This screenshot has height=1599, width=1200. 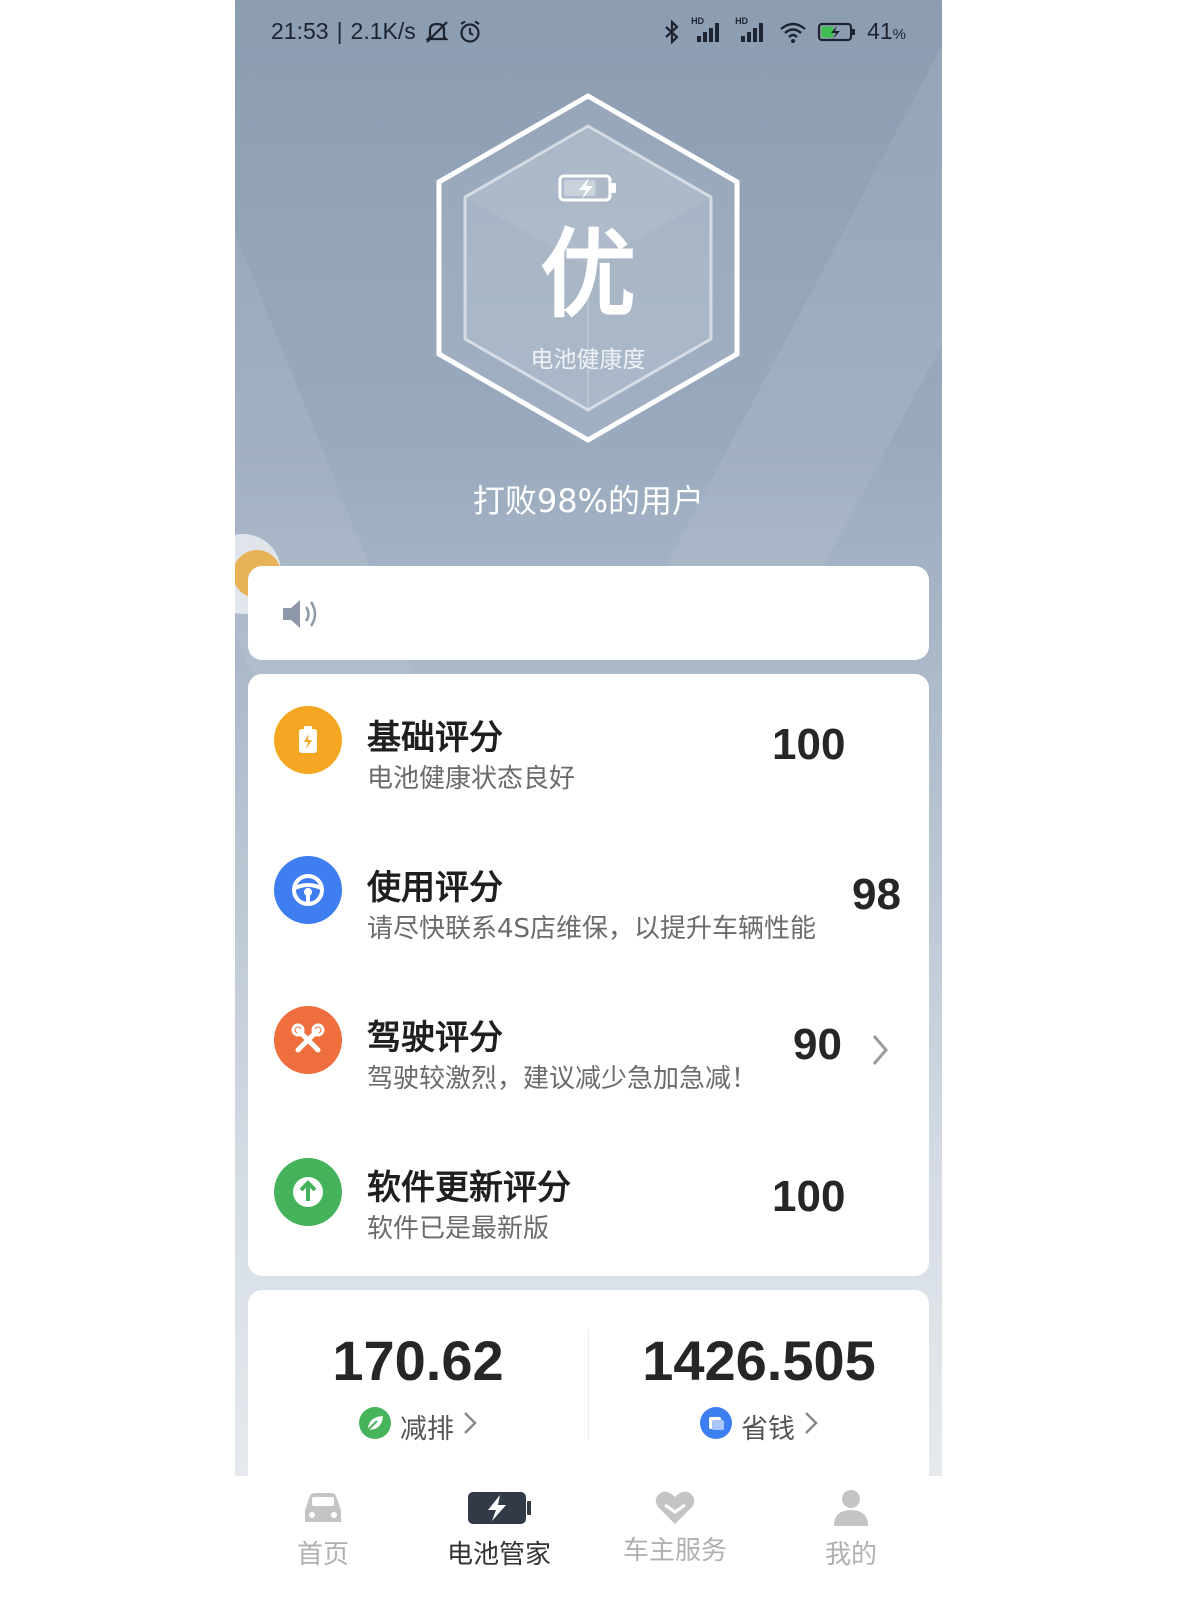 What do you see at coordinates (793, 32) in the screenshot?
I see `wifi-icon` at bounding box center [793, 32].